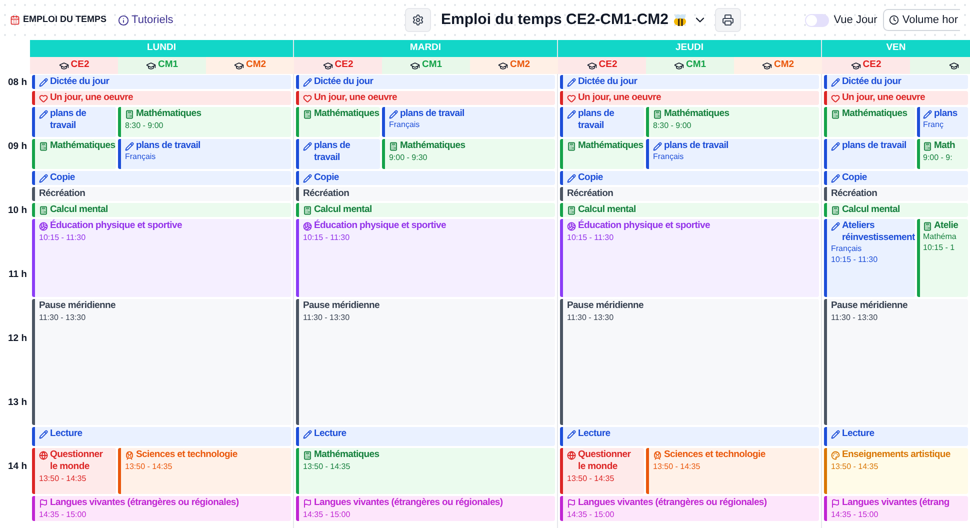  I want to click on settings-button, so click(418, 20).